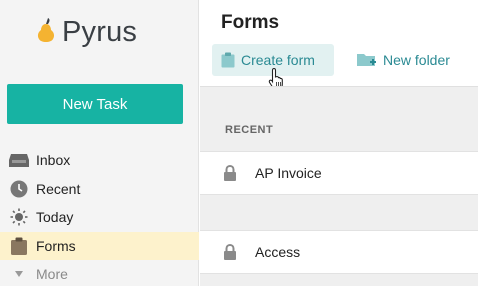 The height and width of the screenshot is (286, 478). I want to click on create-form-label: Create form, so click(278, 60).